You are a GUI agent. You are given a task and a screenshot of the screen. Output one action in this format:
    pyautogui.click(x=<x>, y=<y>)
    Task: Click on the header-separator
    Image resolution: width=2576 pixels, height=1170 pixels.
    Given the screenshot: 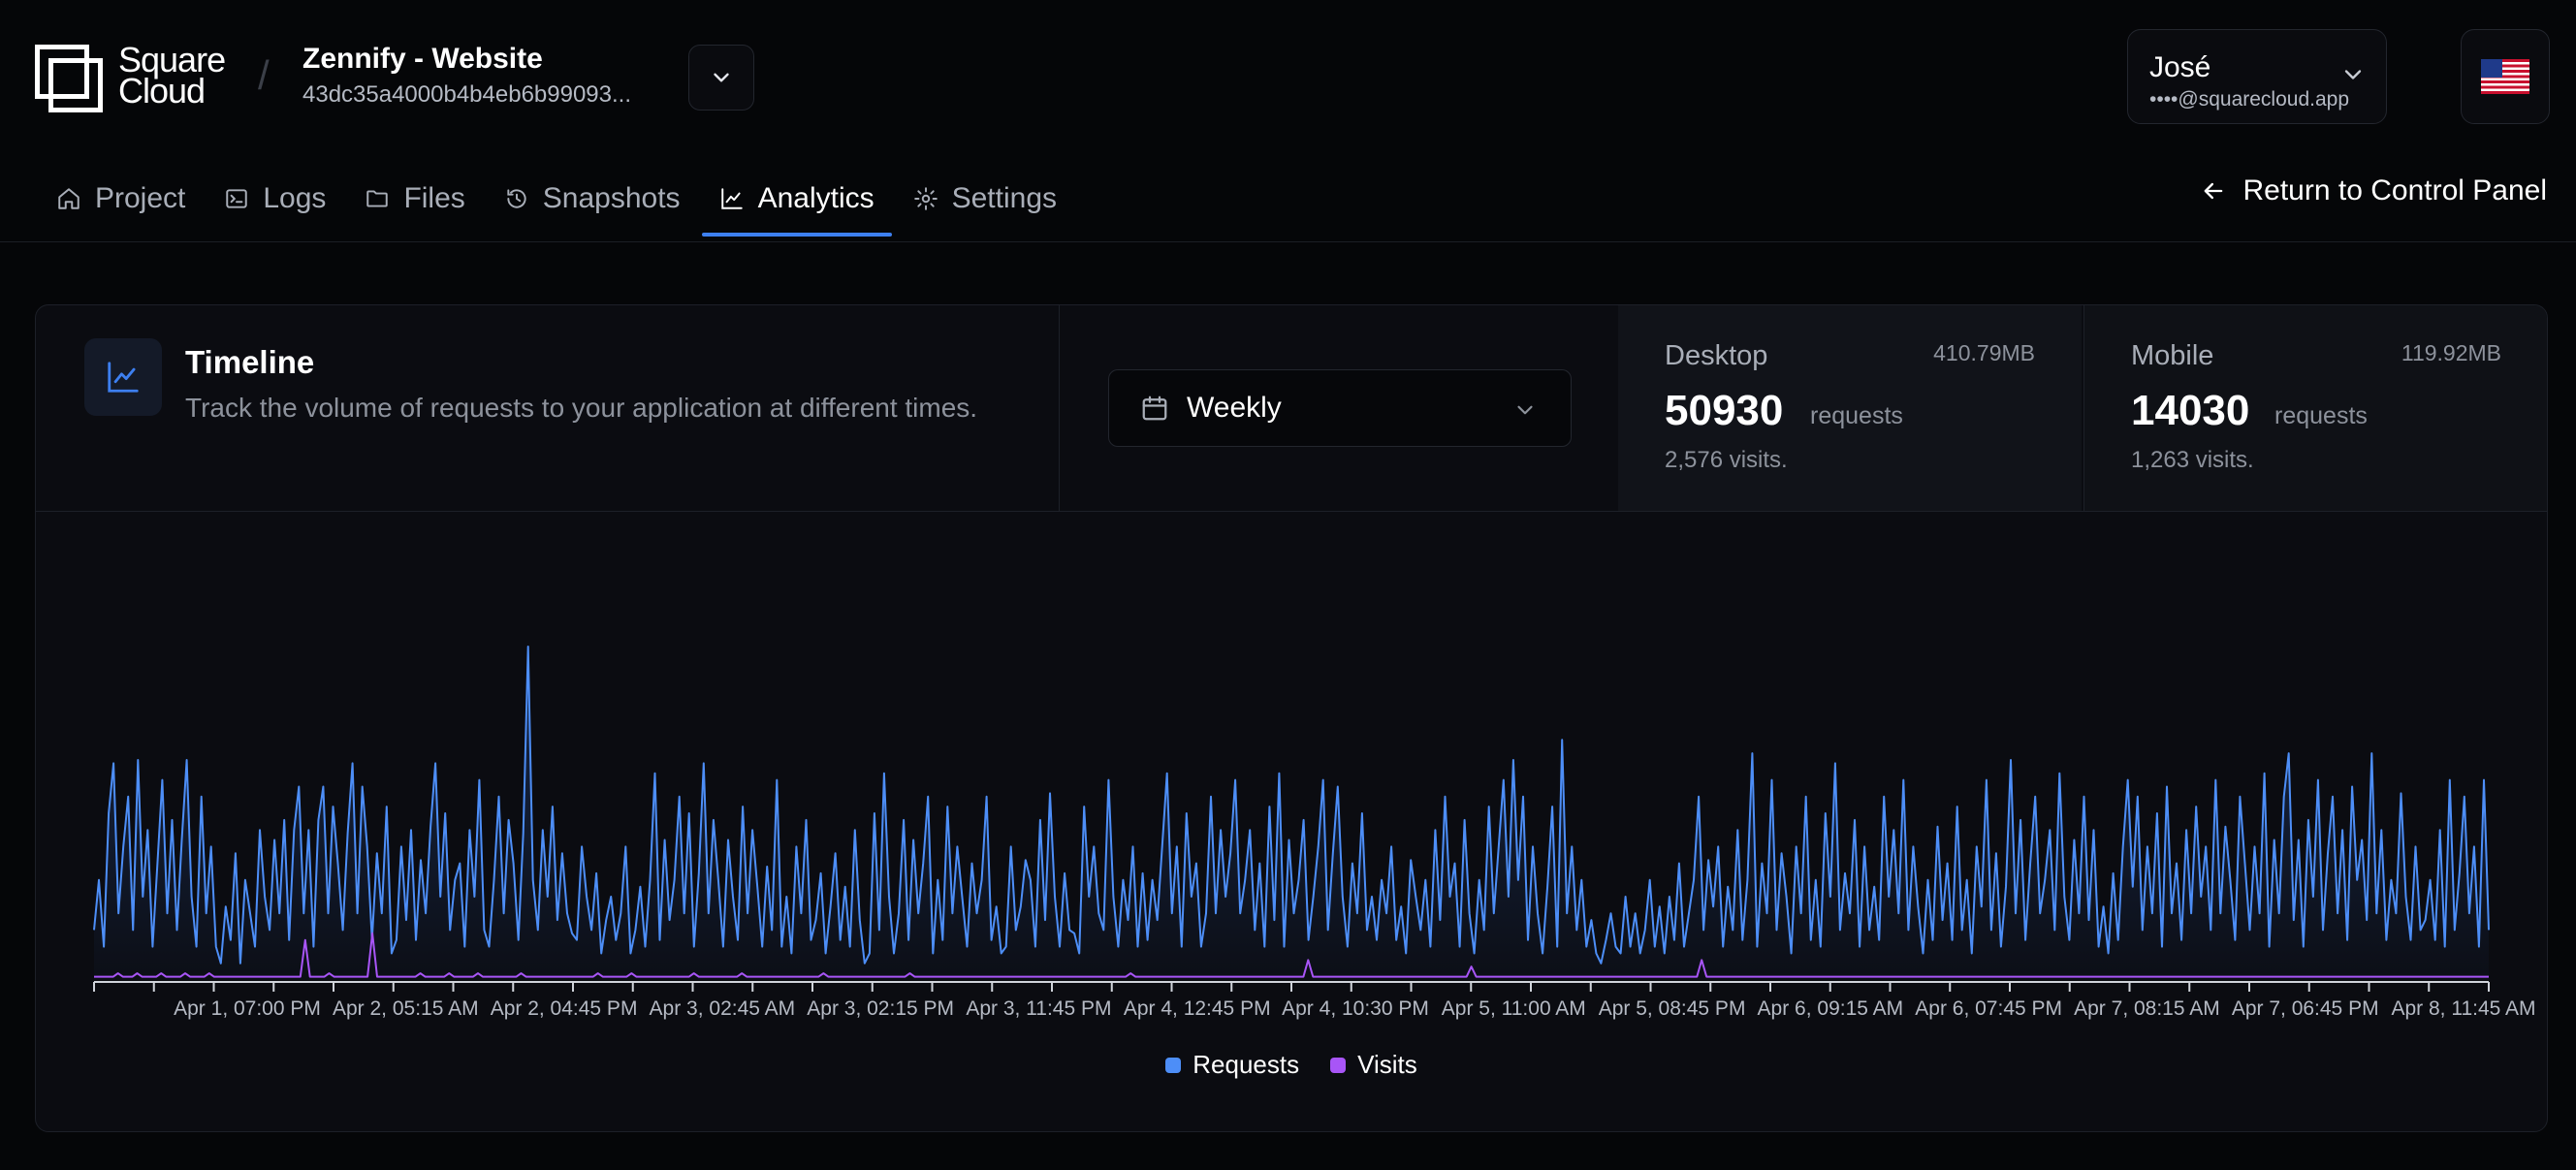 What is the action you would take?
    pyautogui.click(x=1060, y=408)
    